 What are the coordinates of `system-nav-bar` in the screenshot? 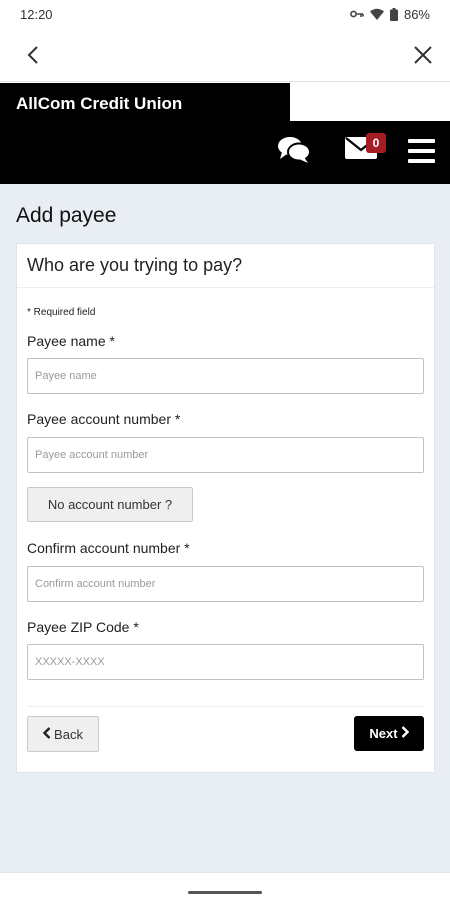 It's located at (225, 886).